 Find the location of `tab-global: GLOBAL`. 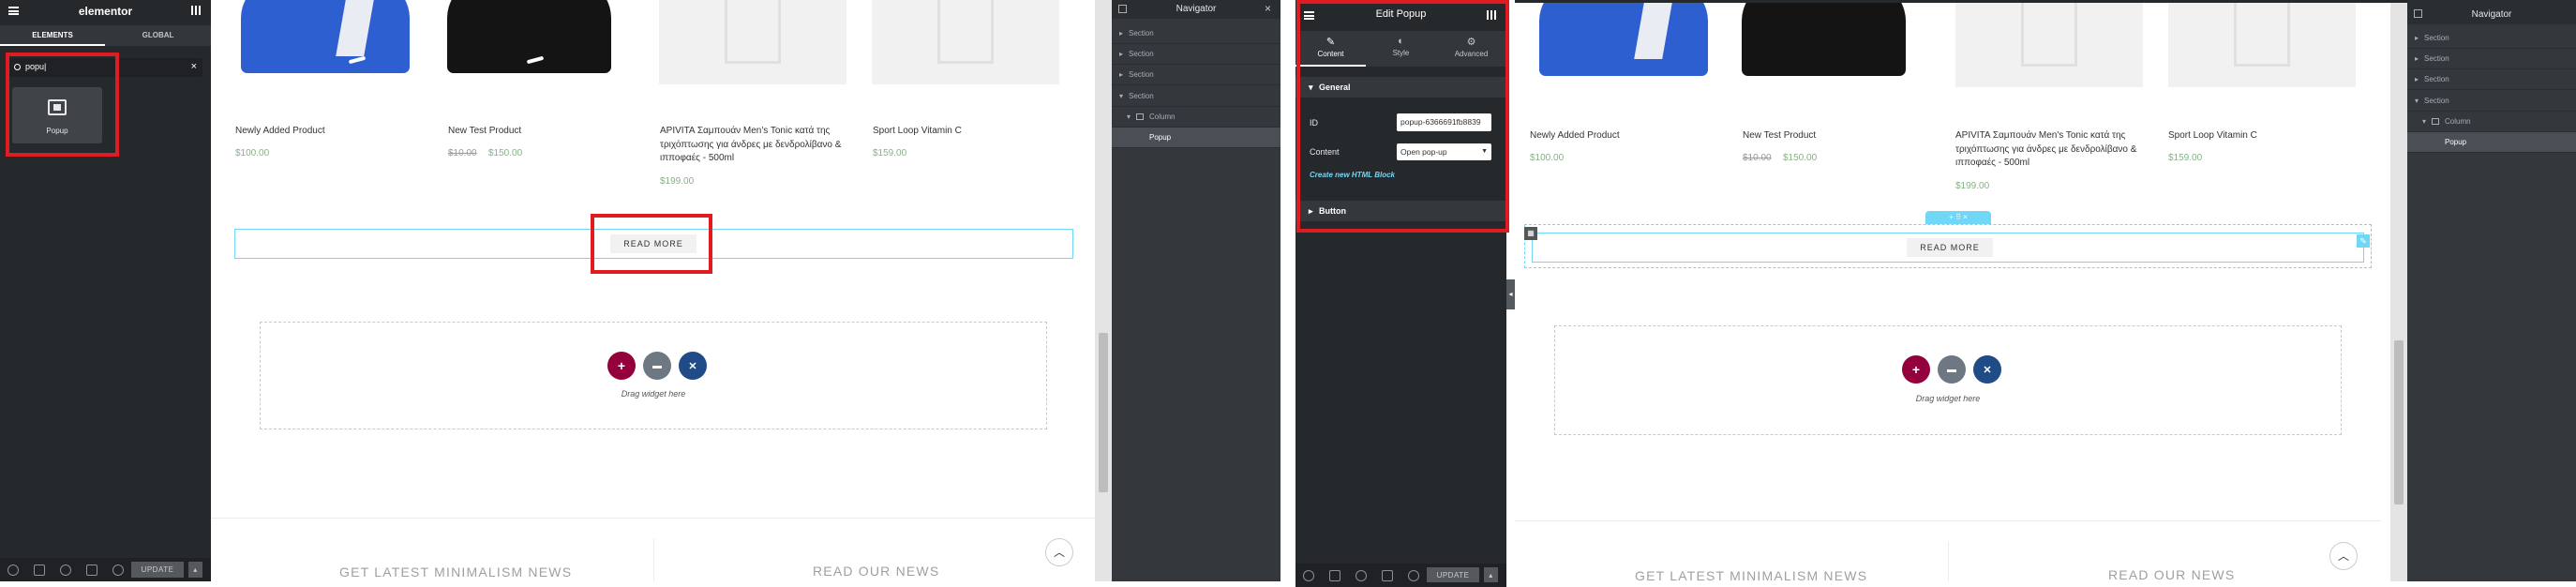

tab-global: GLOBAL is located at coordinates (158, 35).